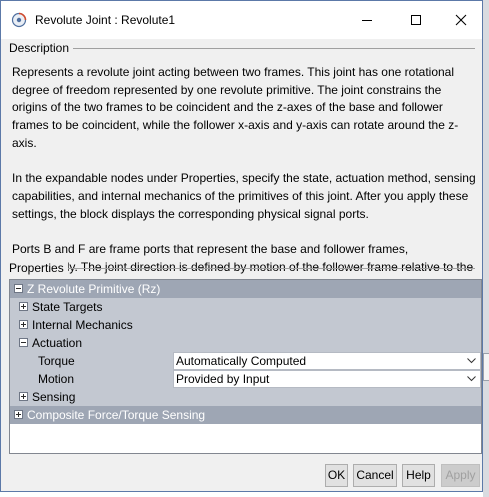 The image size is (489, 497). I want to click on tree-row-actuation: Actuation, so click(245, 343).